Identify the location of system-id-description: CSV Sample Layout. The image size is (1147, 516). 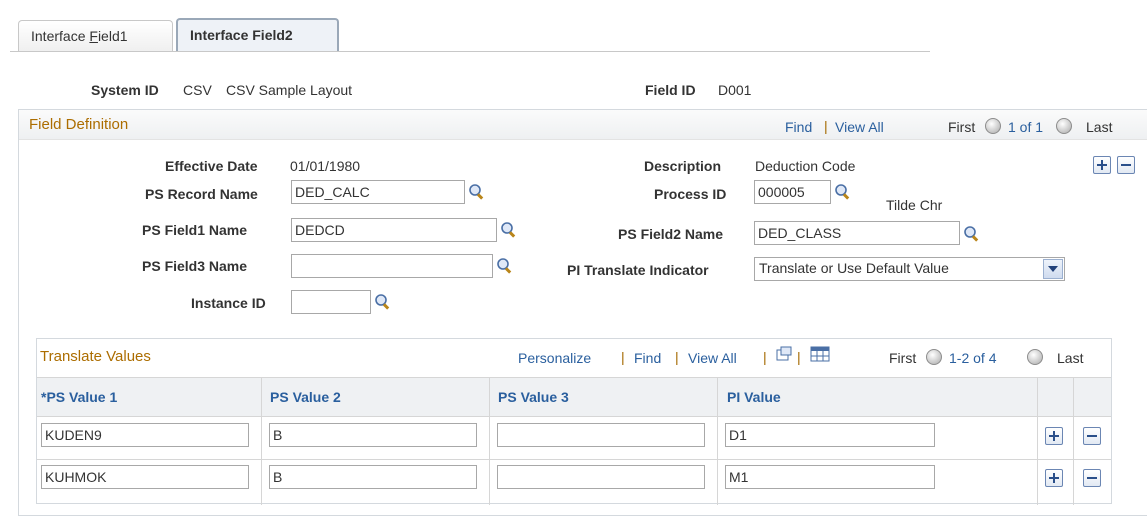
(289, 90).